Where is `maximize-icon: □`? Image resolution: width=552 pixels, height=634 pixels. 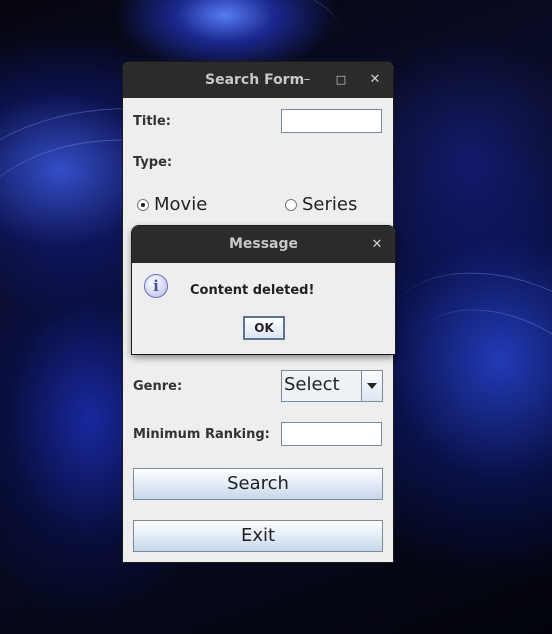
maximize-icon: □ is located at coordinates (341, 80).